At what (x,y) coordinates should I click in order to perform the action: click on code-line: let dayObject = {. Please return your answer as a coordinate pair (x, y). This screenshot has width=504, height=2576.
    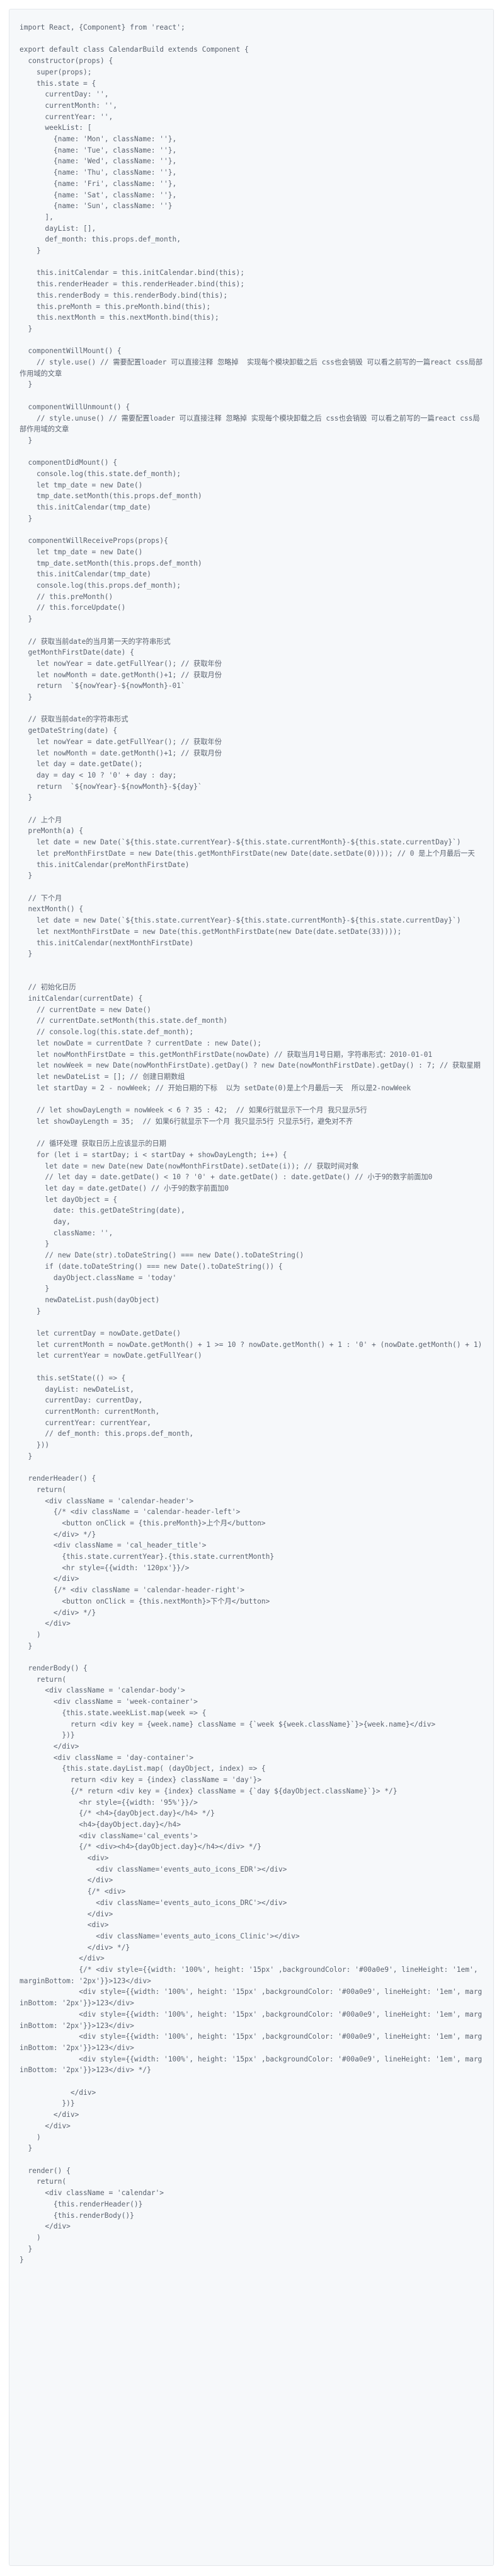
    Looking at the image, I should click on (68, 1200).